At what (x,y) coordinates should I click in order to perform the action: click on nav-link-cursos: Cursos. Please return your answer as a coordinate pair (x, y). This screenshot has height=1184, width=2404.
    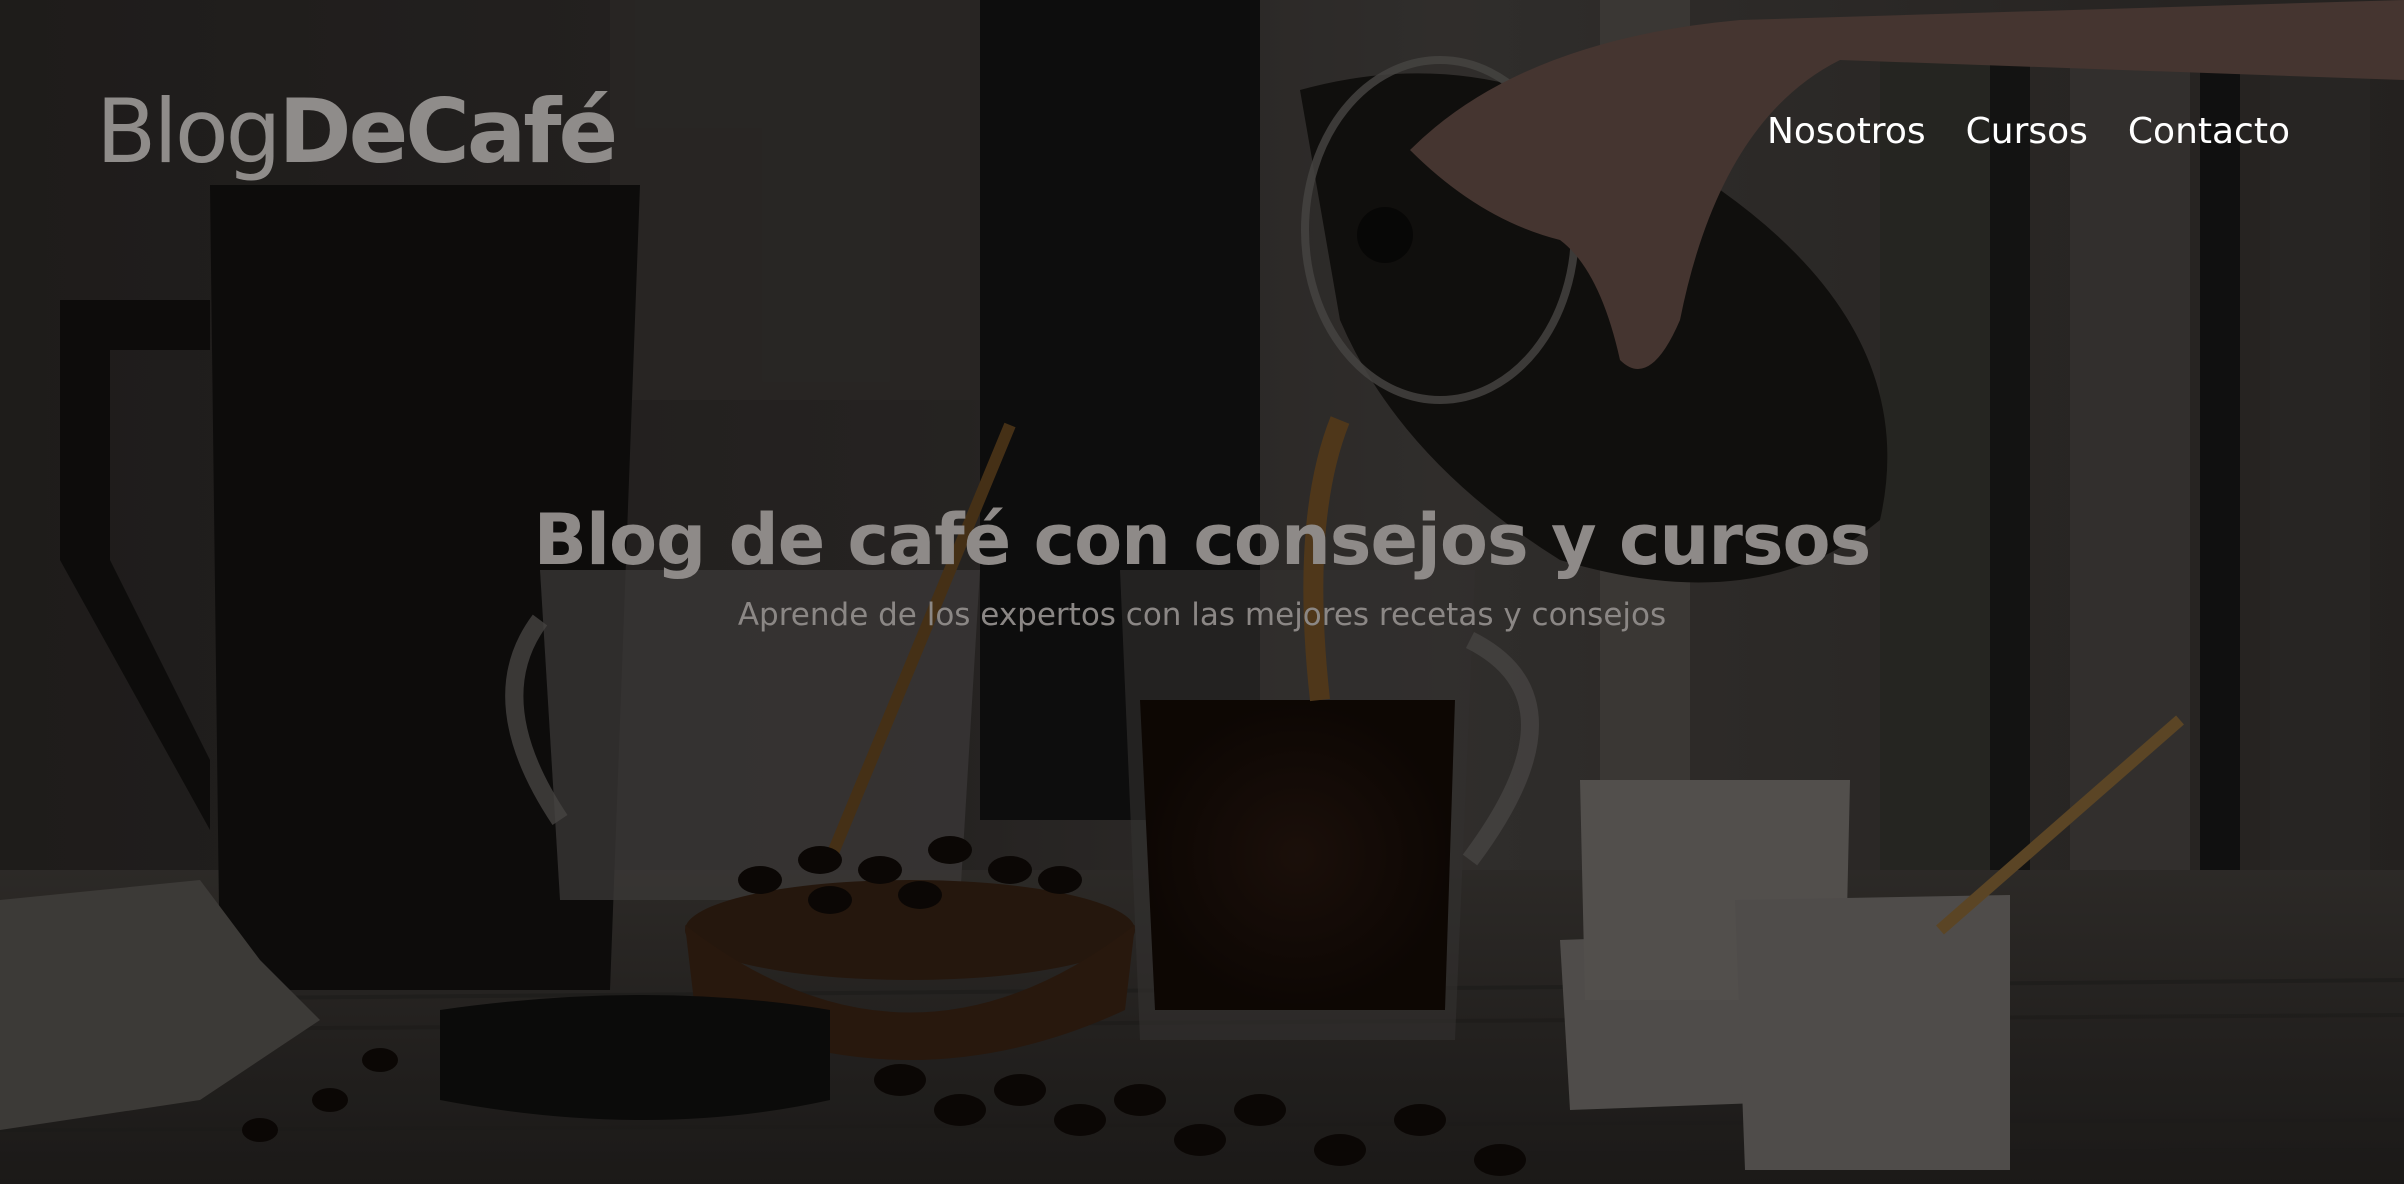
    Looking at the image, I should click on (2027, 132).